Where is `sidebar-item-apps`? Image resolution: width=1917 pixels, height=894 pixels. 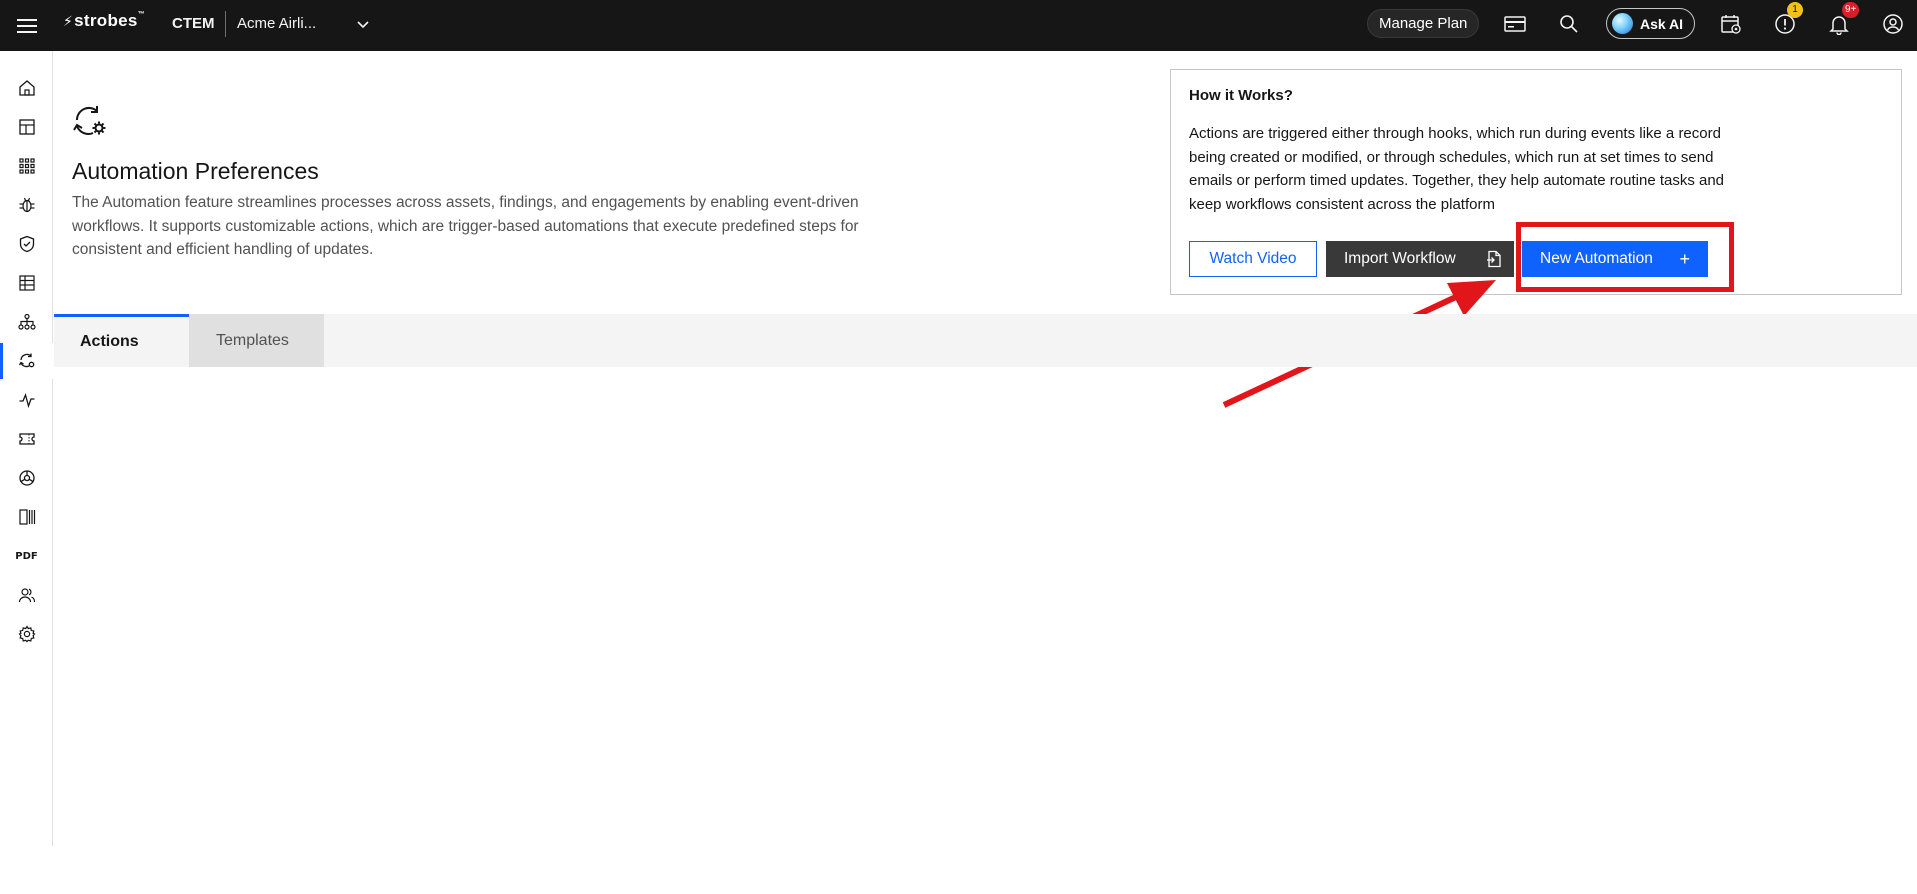 sidebar-item-apps is located at coordinates (26, 166).